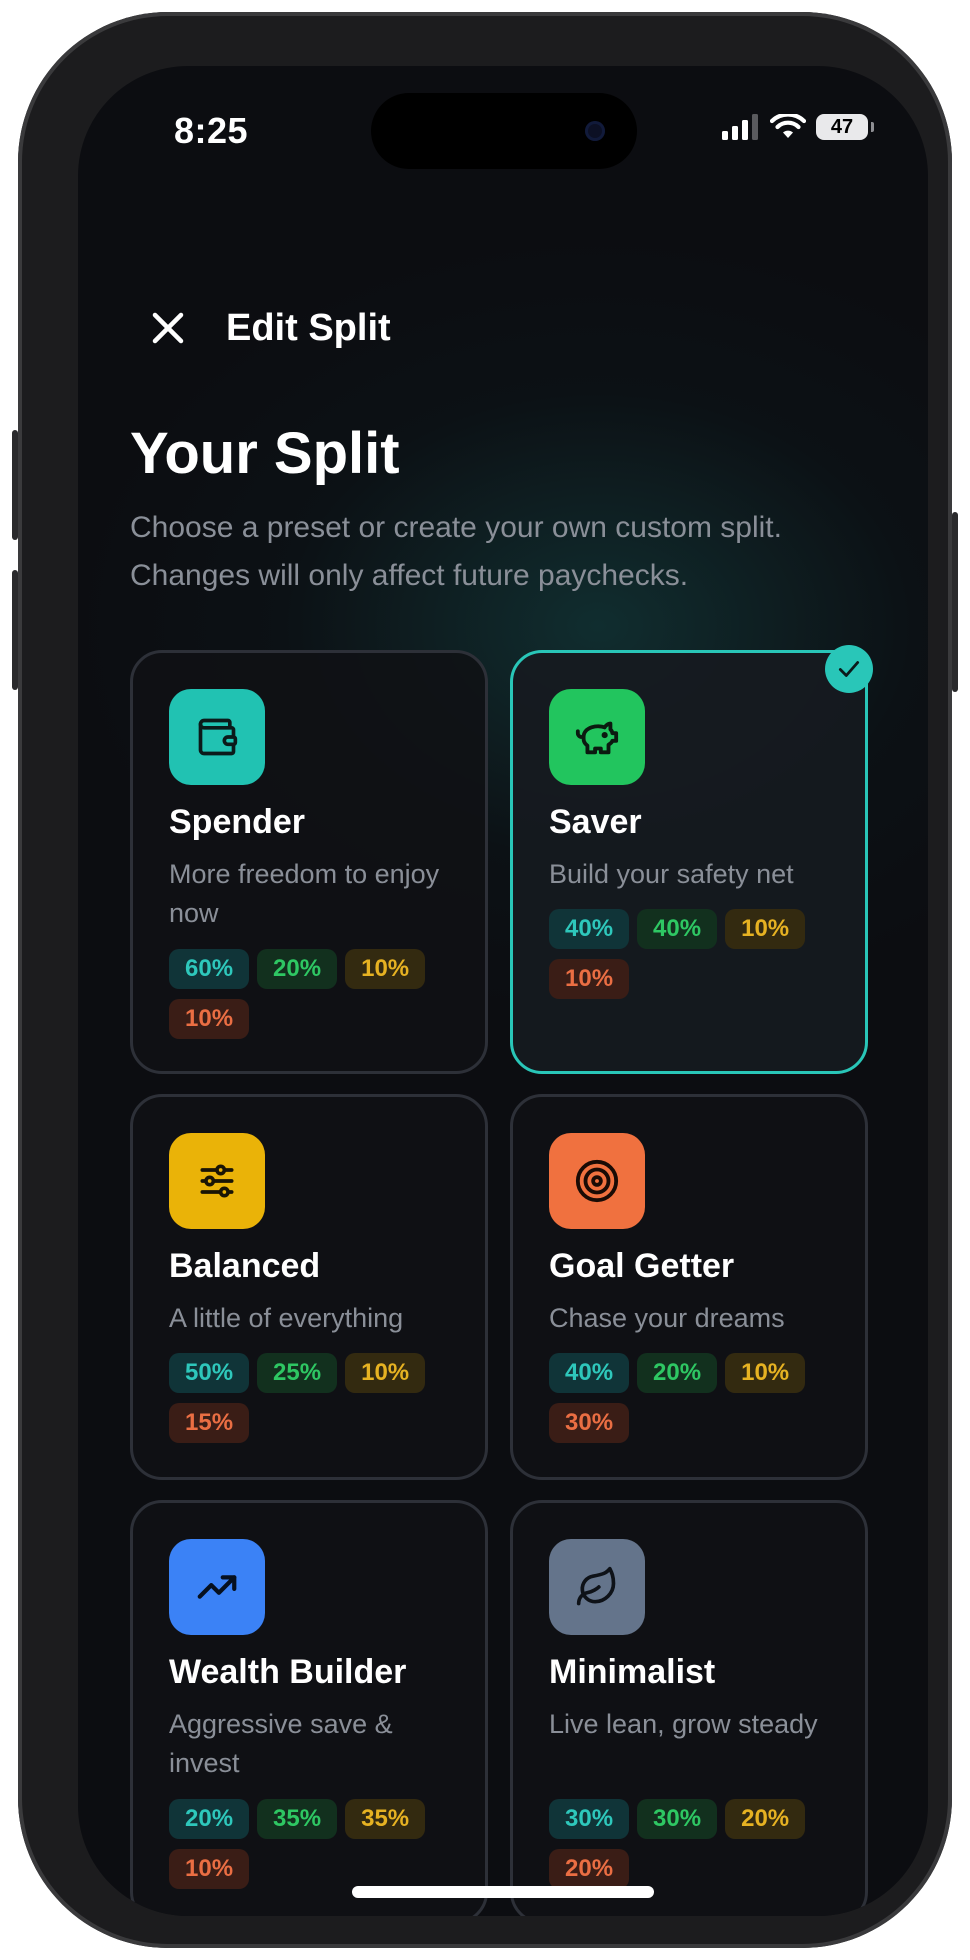  I want to click on preset-title: Balanced, so click(245, 1266).